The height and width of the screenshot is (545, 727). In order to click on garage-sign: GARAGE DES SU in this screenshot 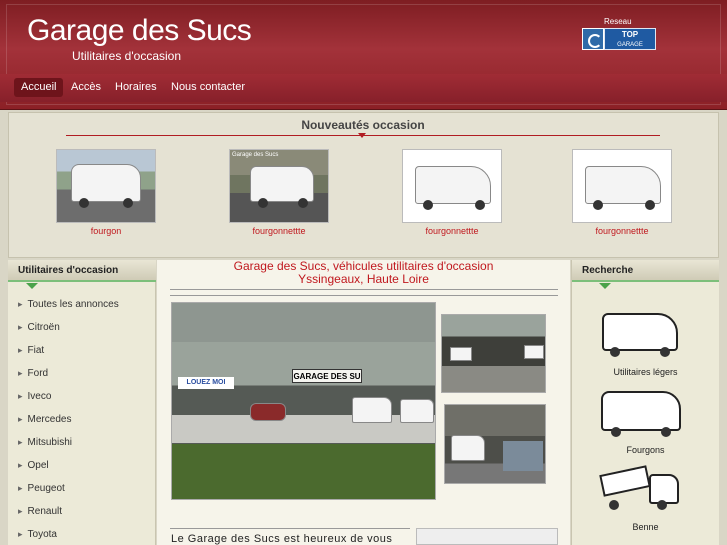, I will do `click(327, 376)`.